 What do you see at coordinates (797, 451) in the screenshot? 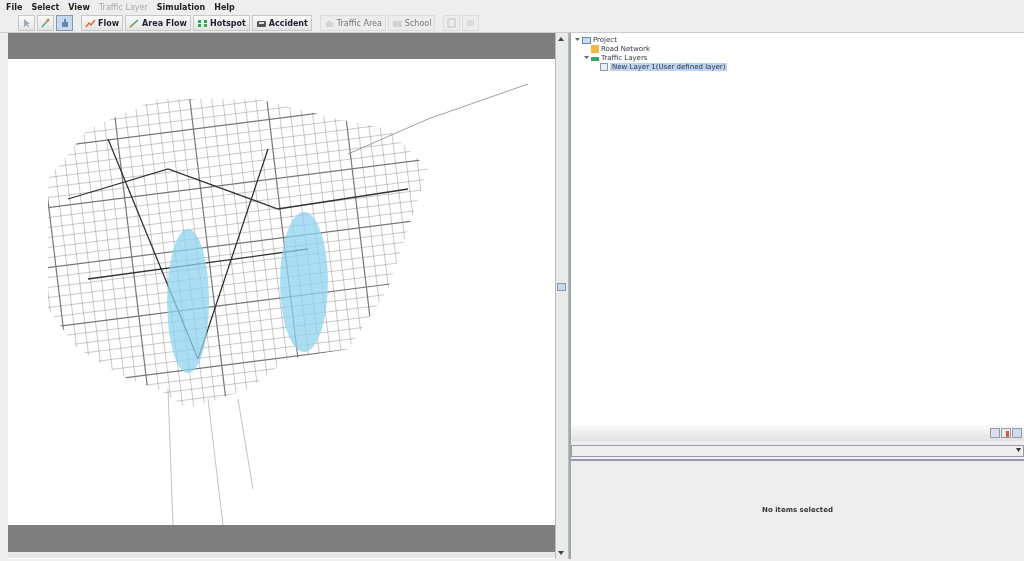
I see `dropdown-field` at bounding box center [797, 451].